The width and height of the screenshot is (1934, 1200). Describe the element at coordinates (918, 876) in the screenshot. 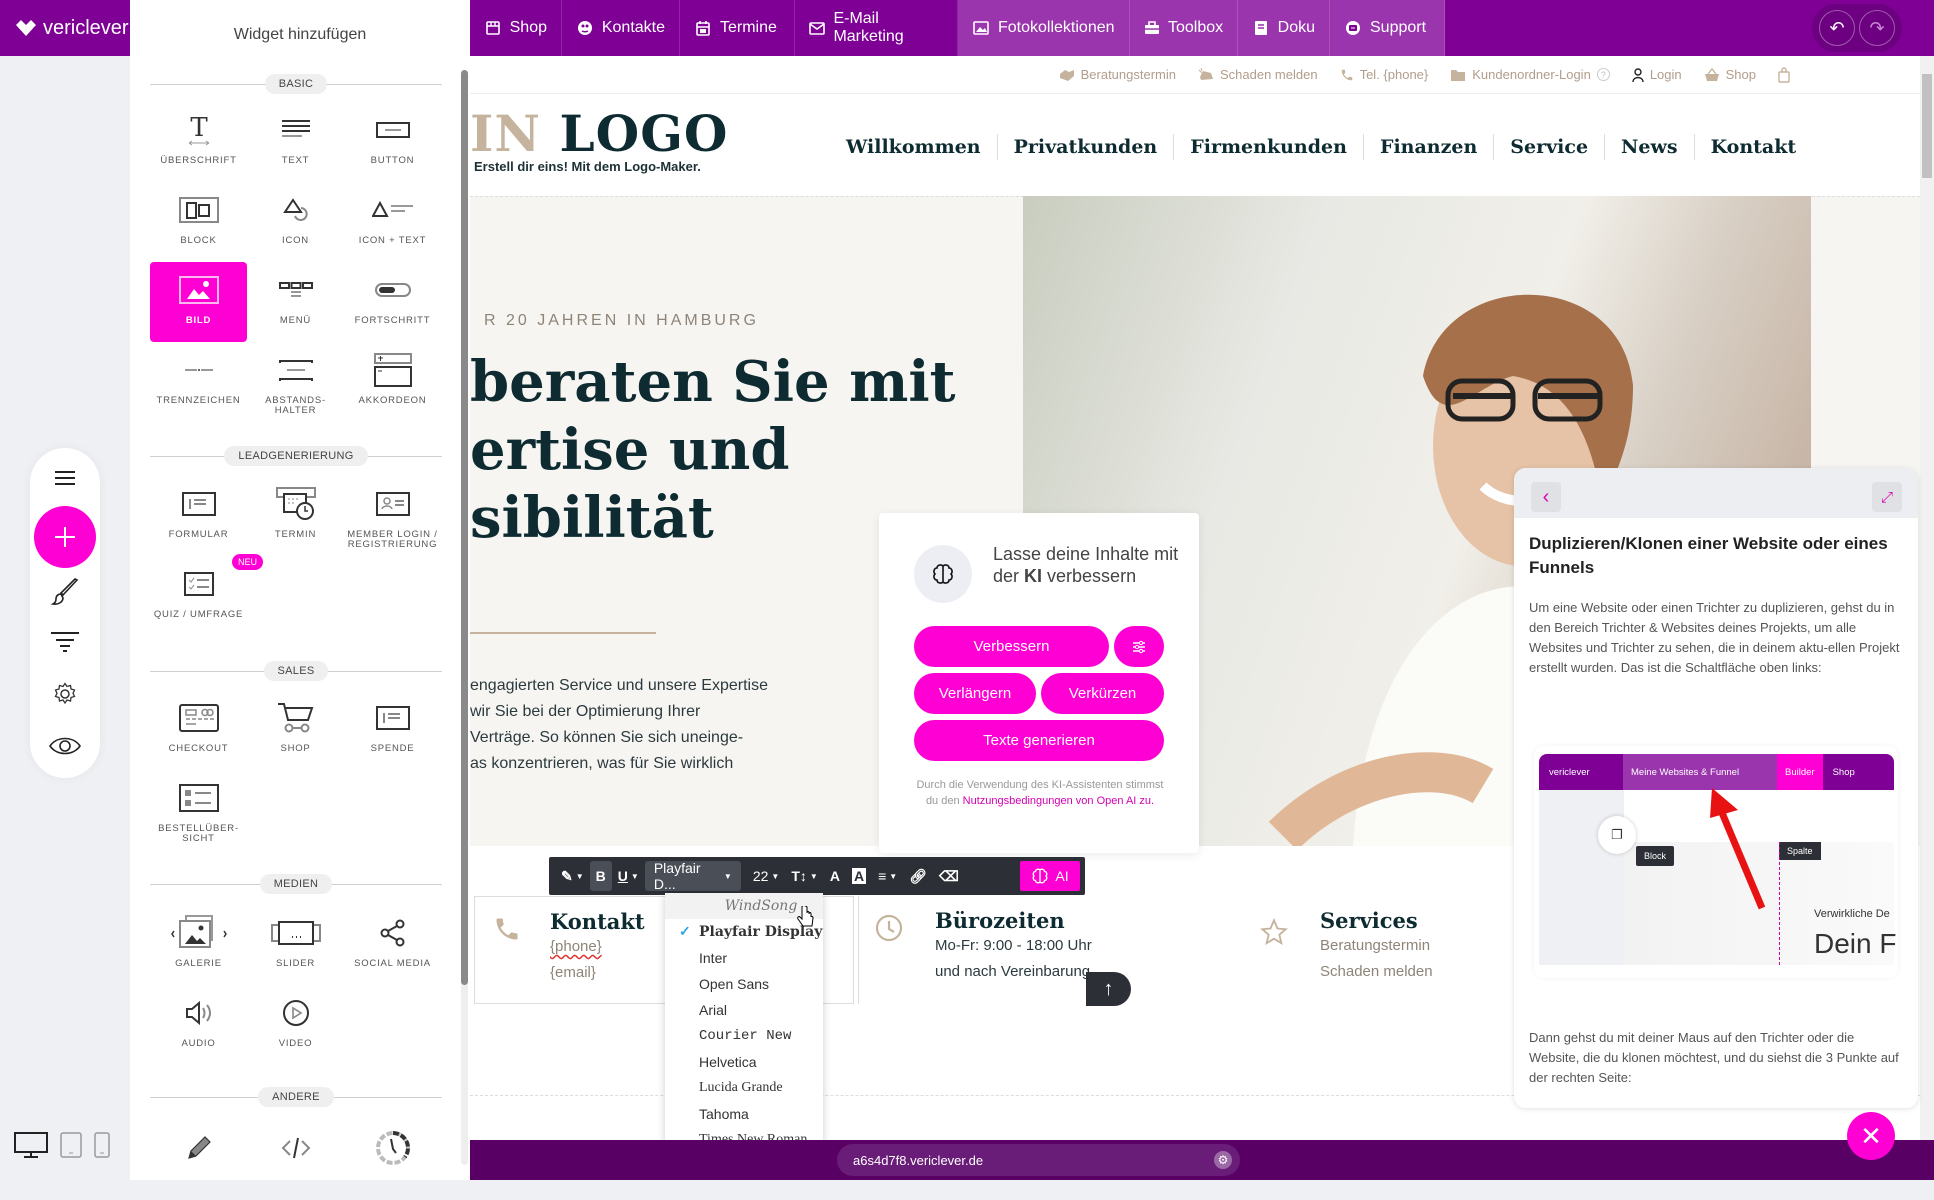

I see `link-button: 🔗︎` at that location.